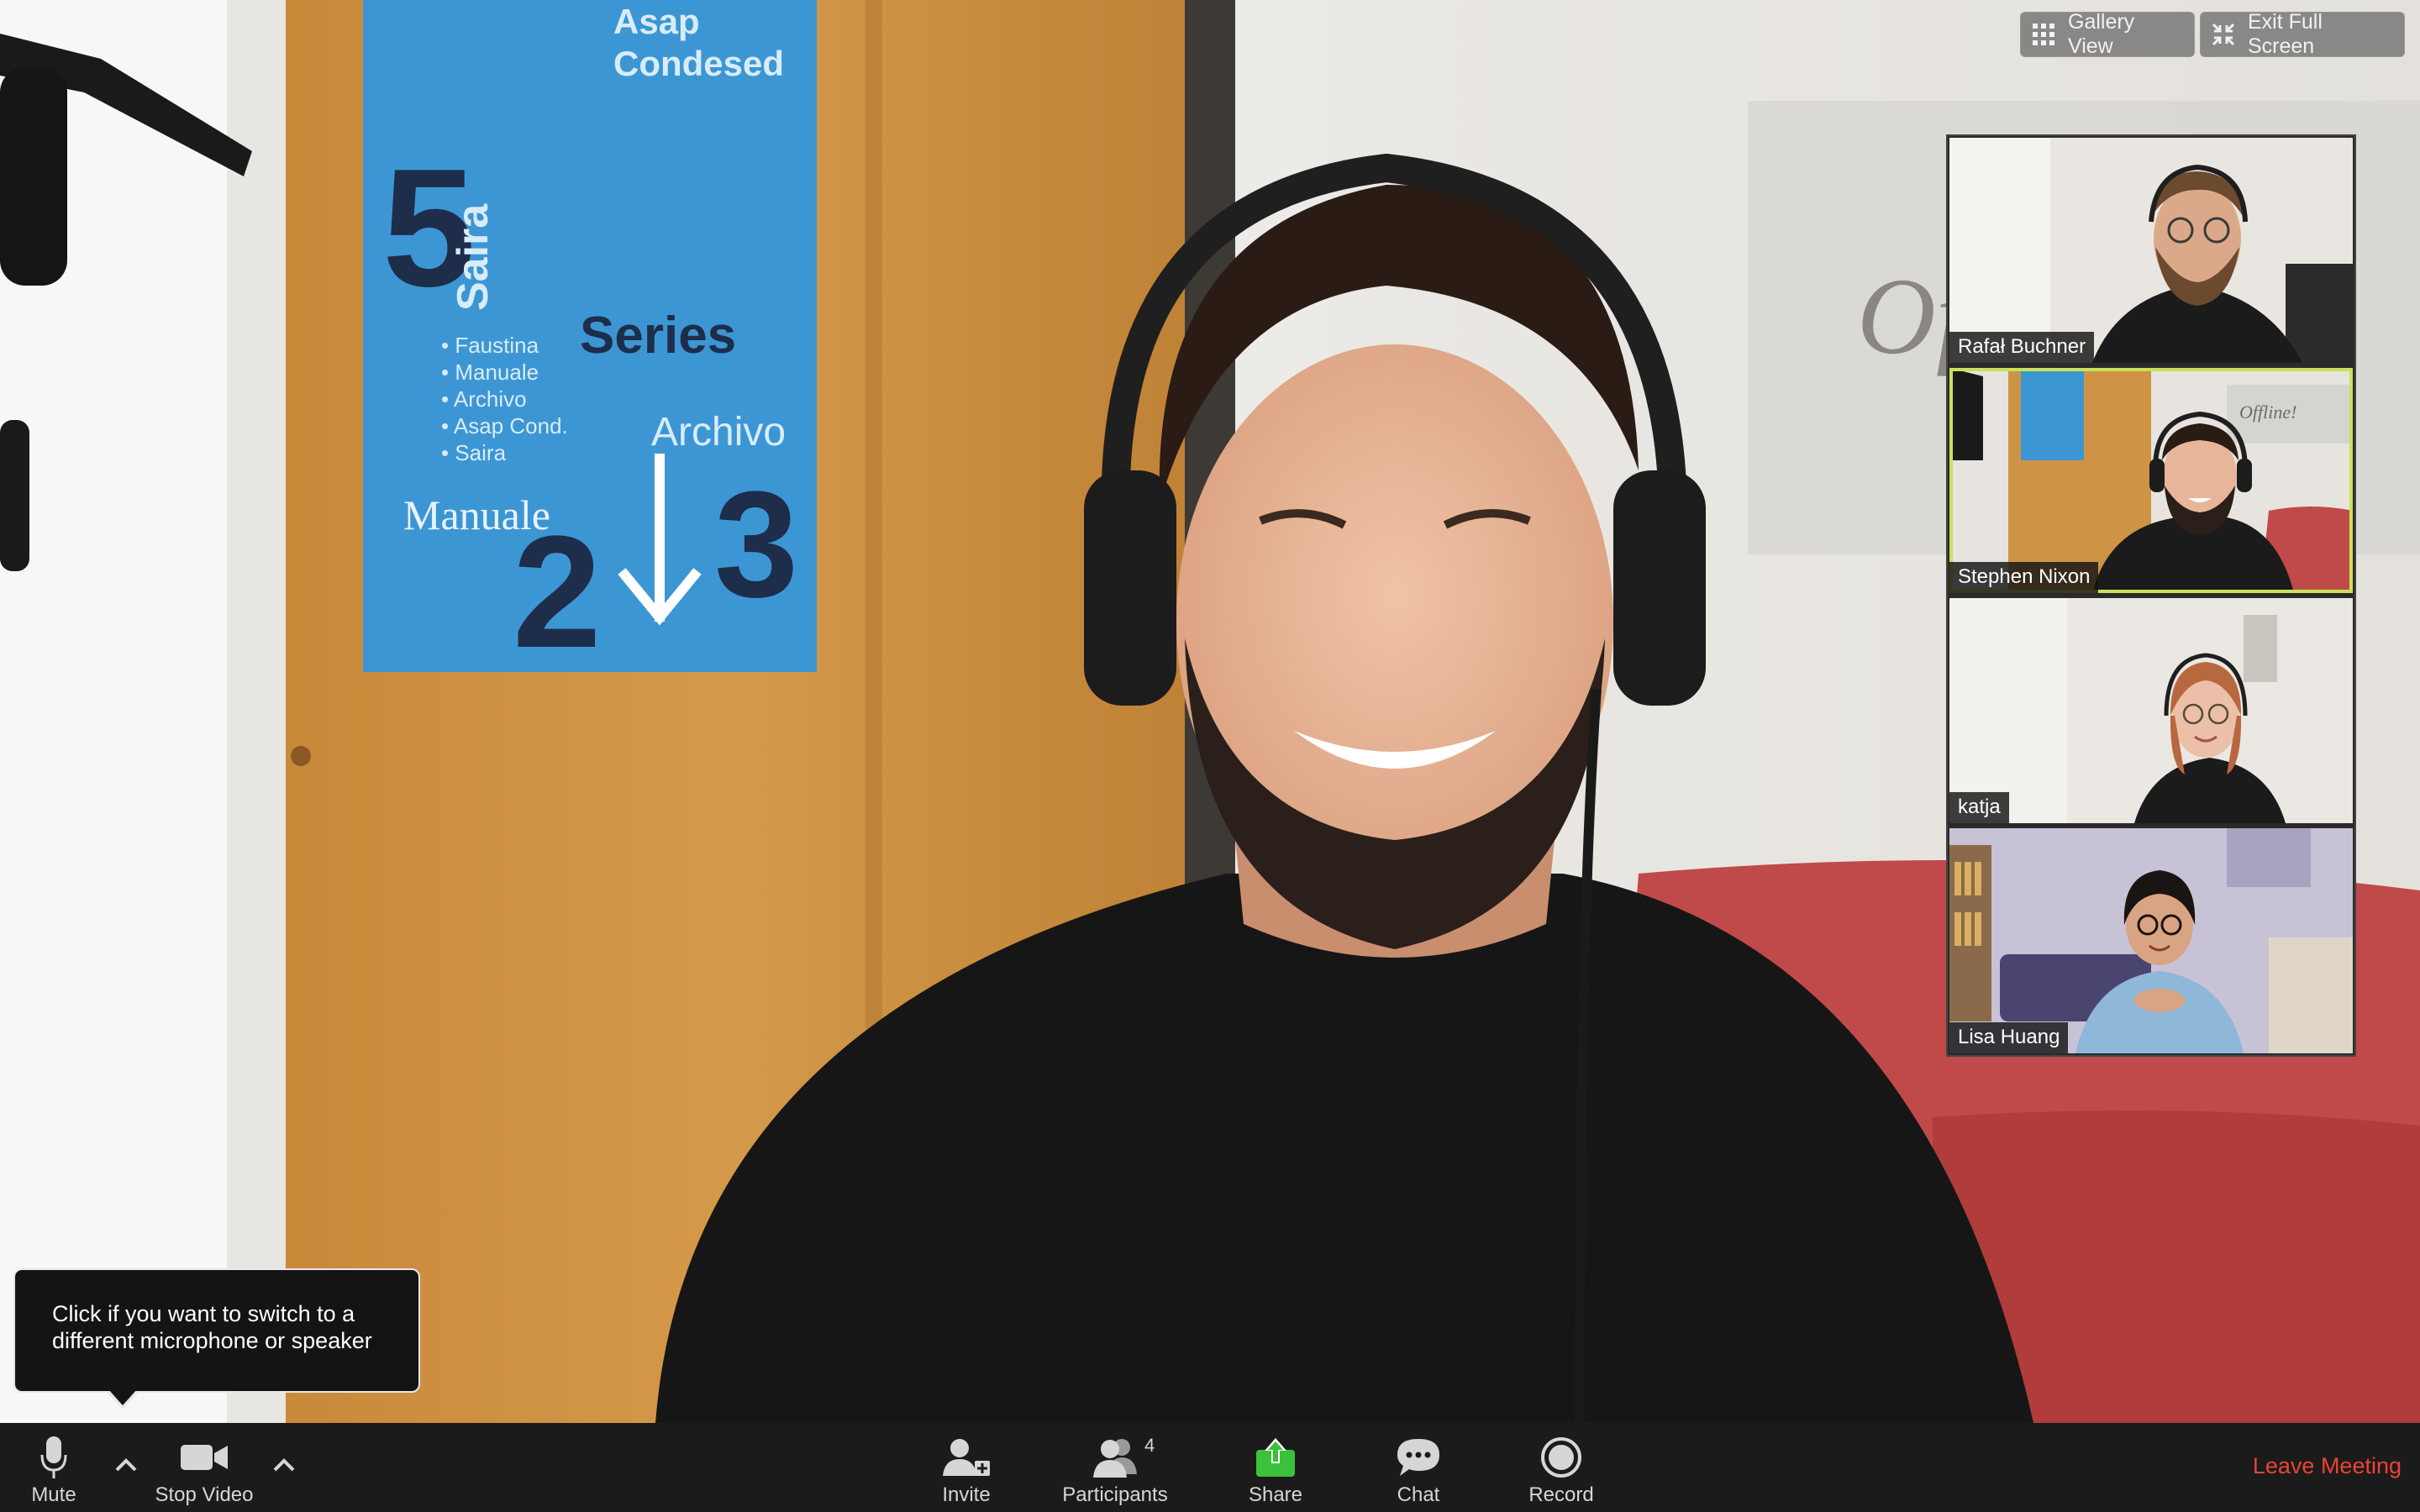 Image resolution: width=2420 pixels, height=1512 pixels. Describe the element at coordinates (204, 1457) in the screenshot. I see `video-camera-icon` at that location.